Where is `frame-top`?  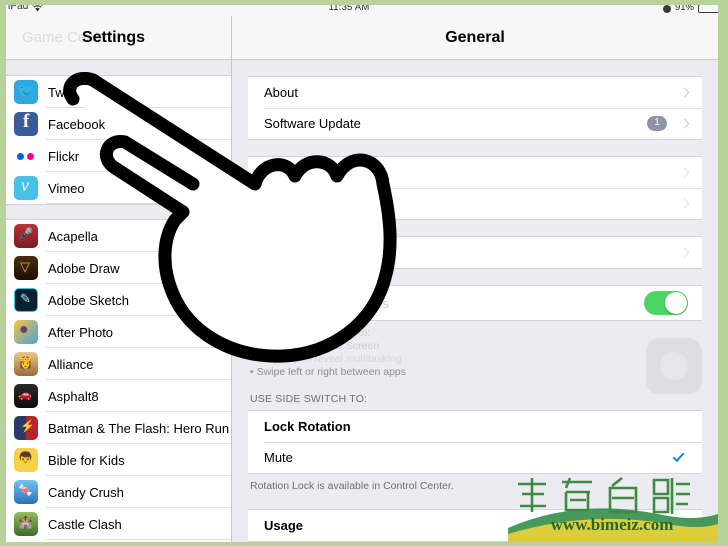
frame-top is located at coordinates (364, 2).